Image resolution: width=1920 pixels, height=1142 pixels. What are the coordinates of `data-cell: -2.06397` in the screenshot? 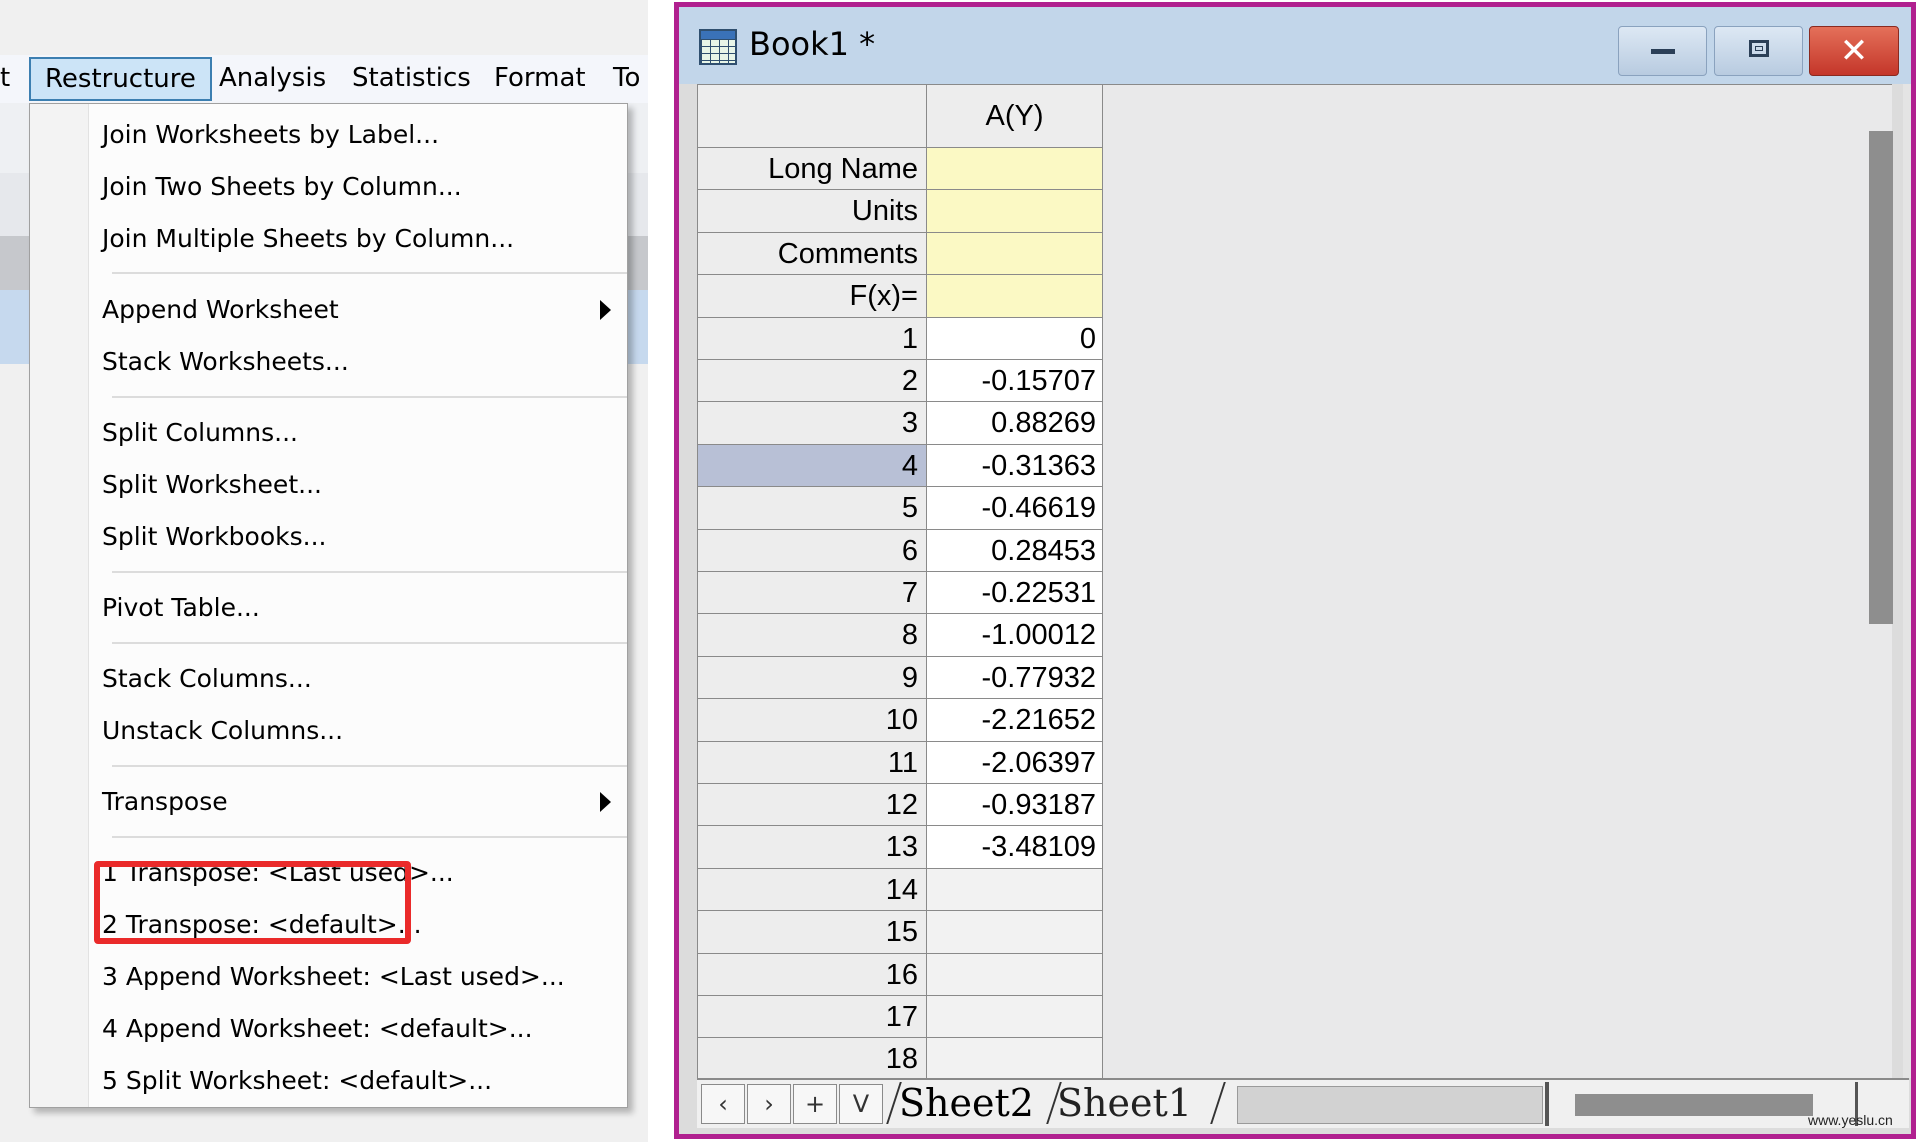 It's located at (1015, 762).